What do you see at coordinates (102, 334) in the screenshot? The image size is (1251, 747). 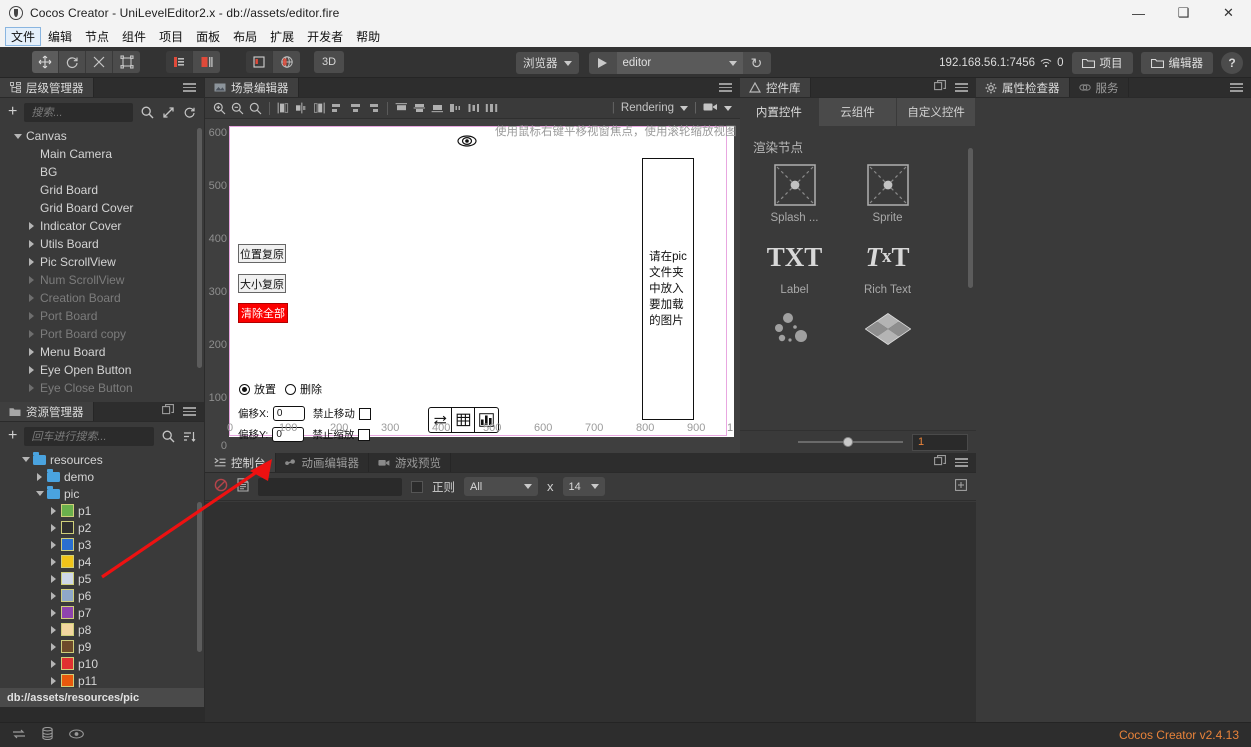 I see `hierarchy-node-port-board-copy: Port Board copy` at bounding box center [102, 334].